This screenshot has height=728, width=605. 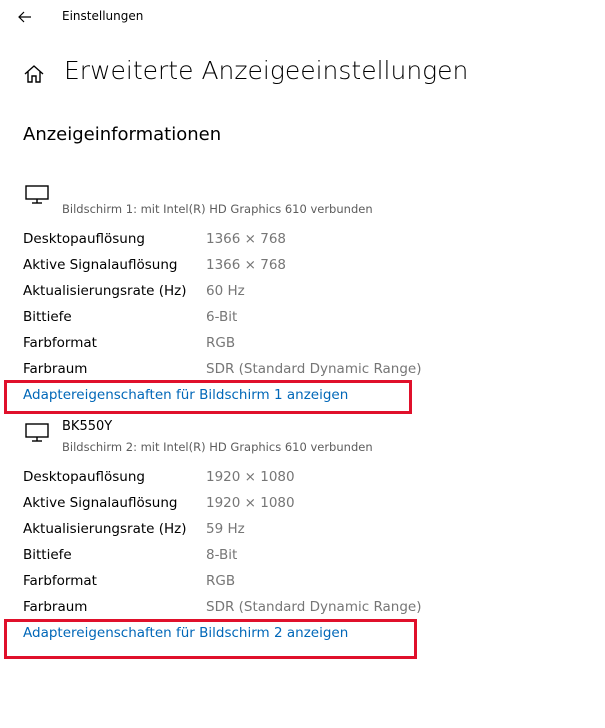 What do you see at coordinates (105, 529) in the screenshot?
I see `display-2-row-label: Aktualisierungsrate (Hz)` at bounding box center [105, 529].